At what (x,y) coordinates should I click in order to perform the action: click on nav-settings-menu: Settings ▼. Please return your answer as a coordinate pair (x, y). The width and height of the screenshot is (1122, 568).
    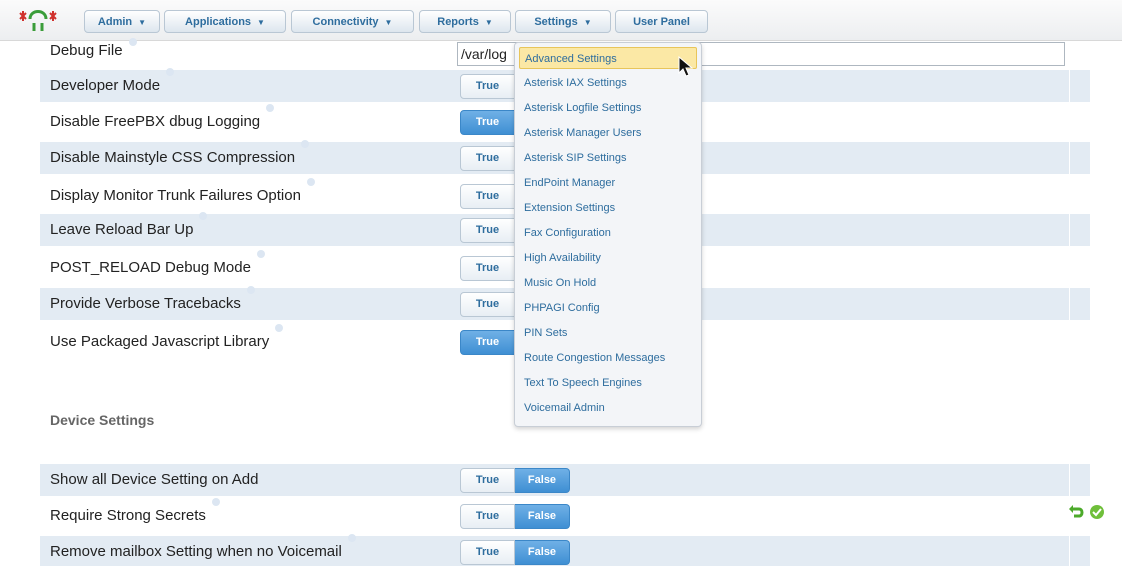
    Looking at the image, I should click on (563, 21).